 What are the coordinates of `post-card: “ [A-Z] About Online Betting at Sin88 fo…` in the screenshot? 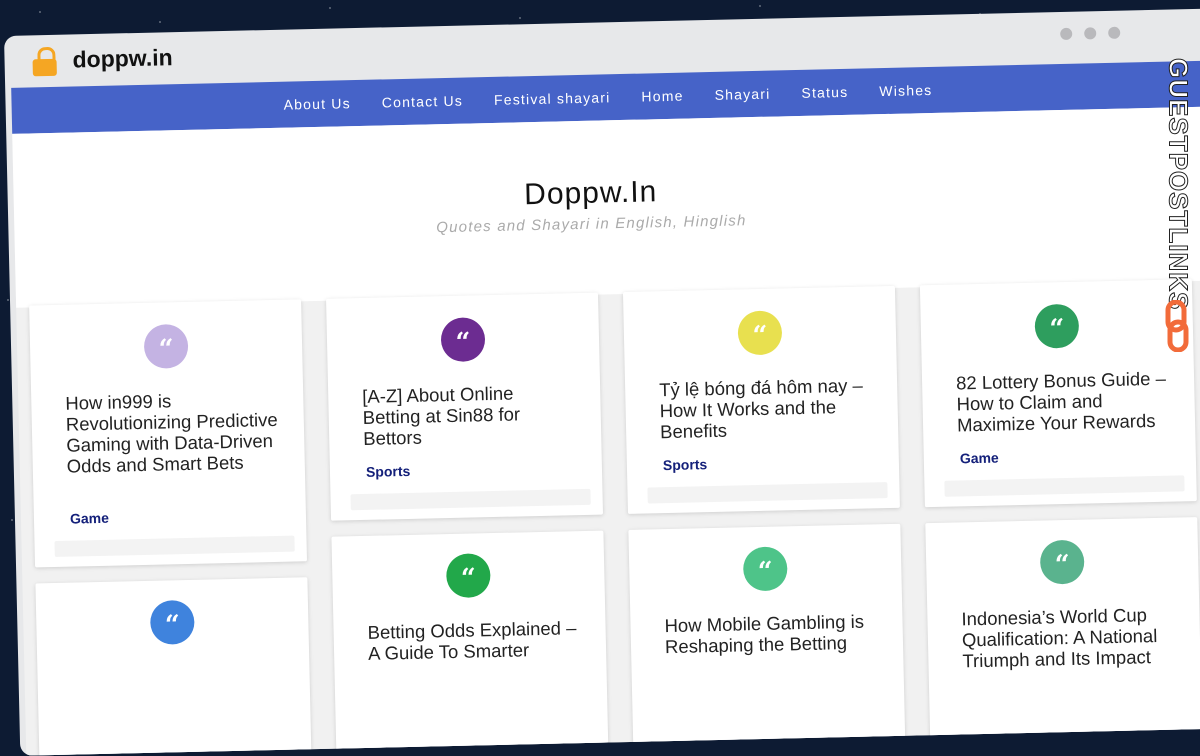 It's located at (465, 406).